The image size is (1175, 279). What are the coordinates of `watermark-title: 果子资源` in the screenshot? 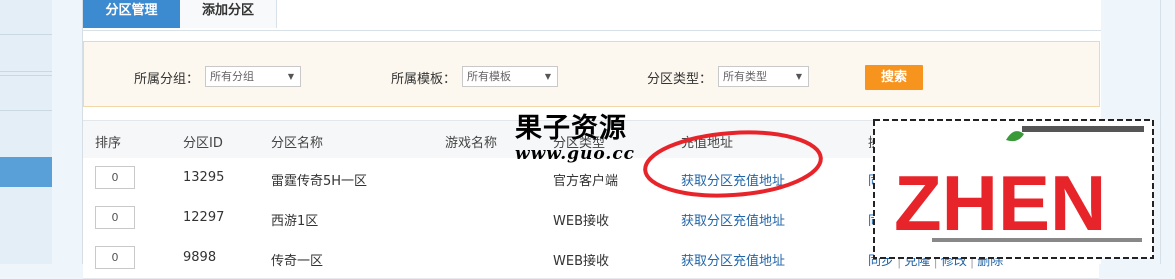 It's located at (571, 128).